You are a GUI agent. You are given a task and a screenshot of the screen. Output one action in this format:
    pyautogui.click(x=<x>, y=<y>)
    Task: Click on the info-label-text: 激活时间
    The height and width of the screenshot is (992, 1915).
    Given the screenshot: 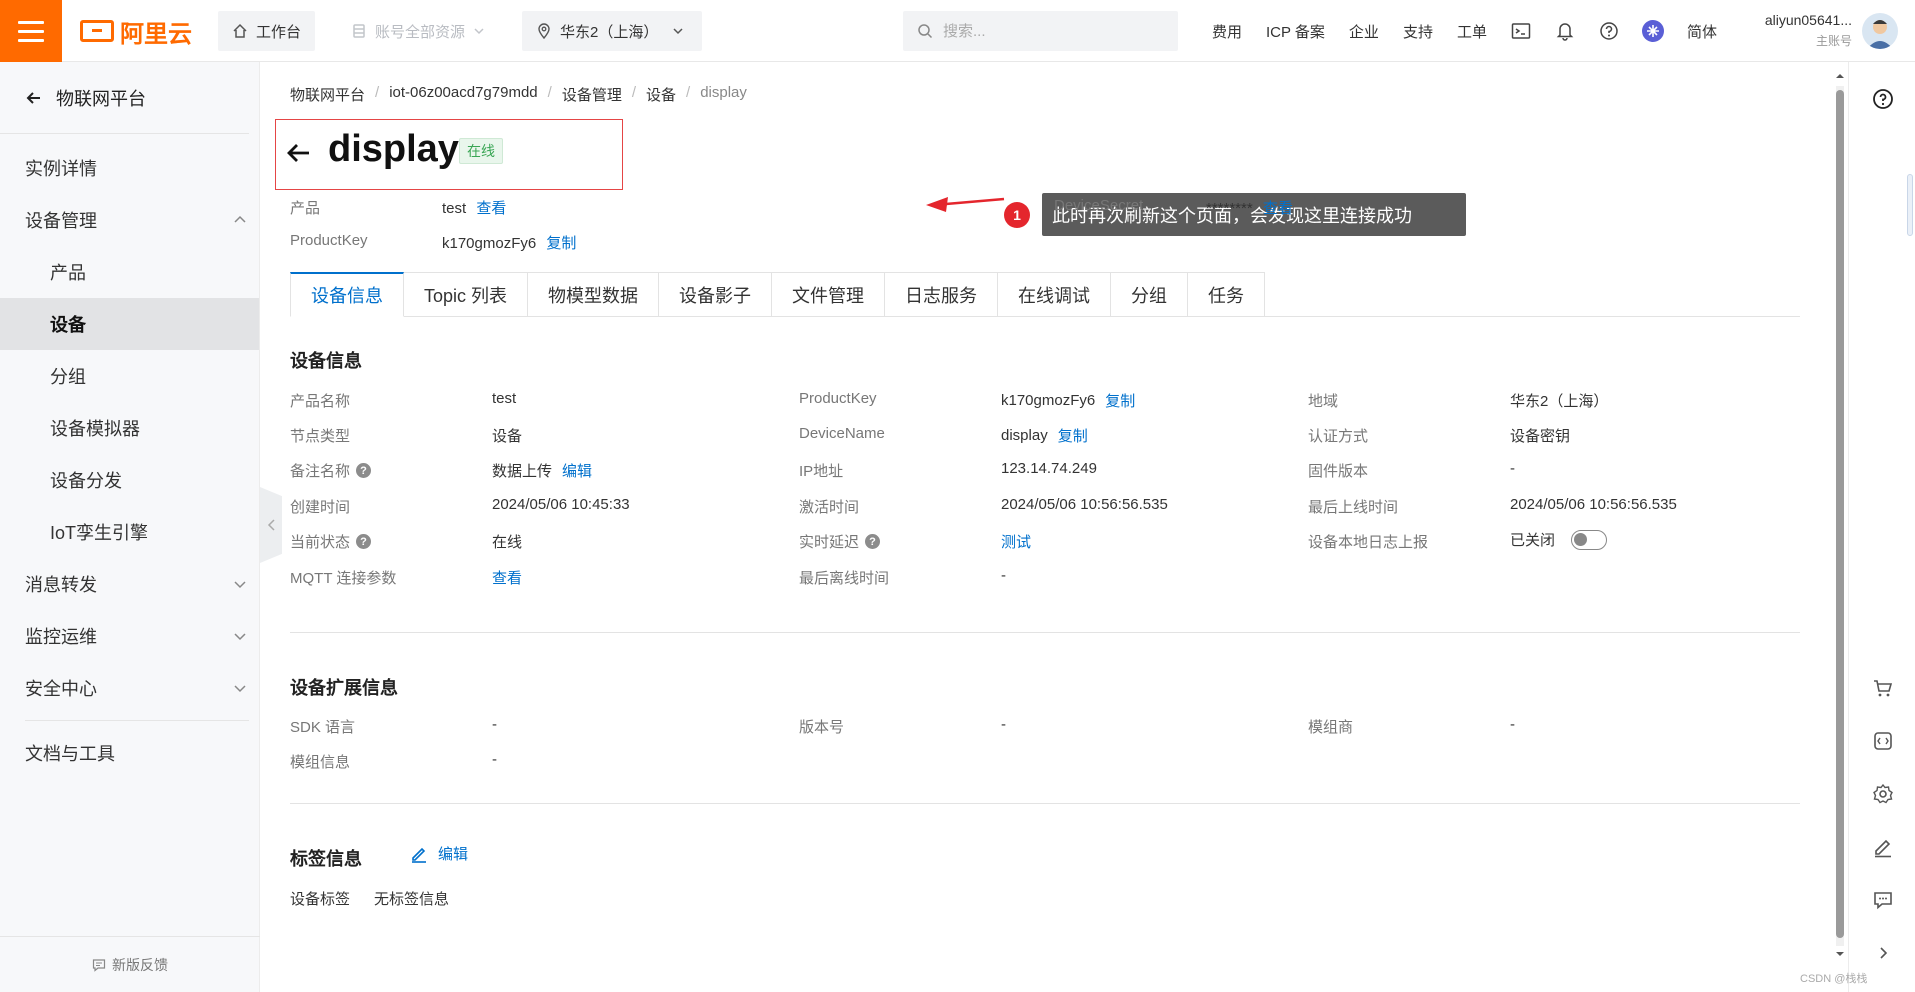 What is the action you would take?
    pyautogui.click(x=829, y=507)
    